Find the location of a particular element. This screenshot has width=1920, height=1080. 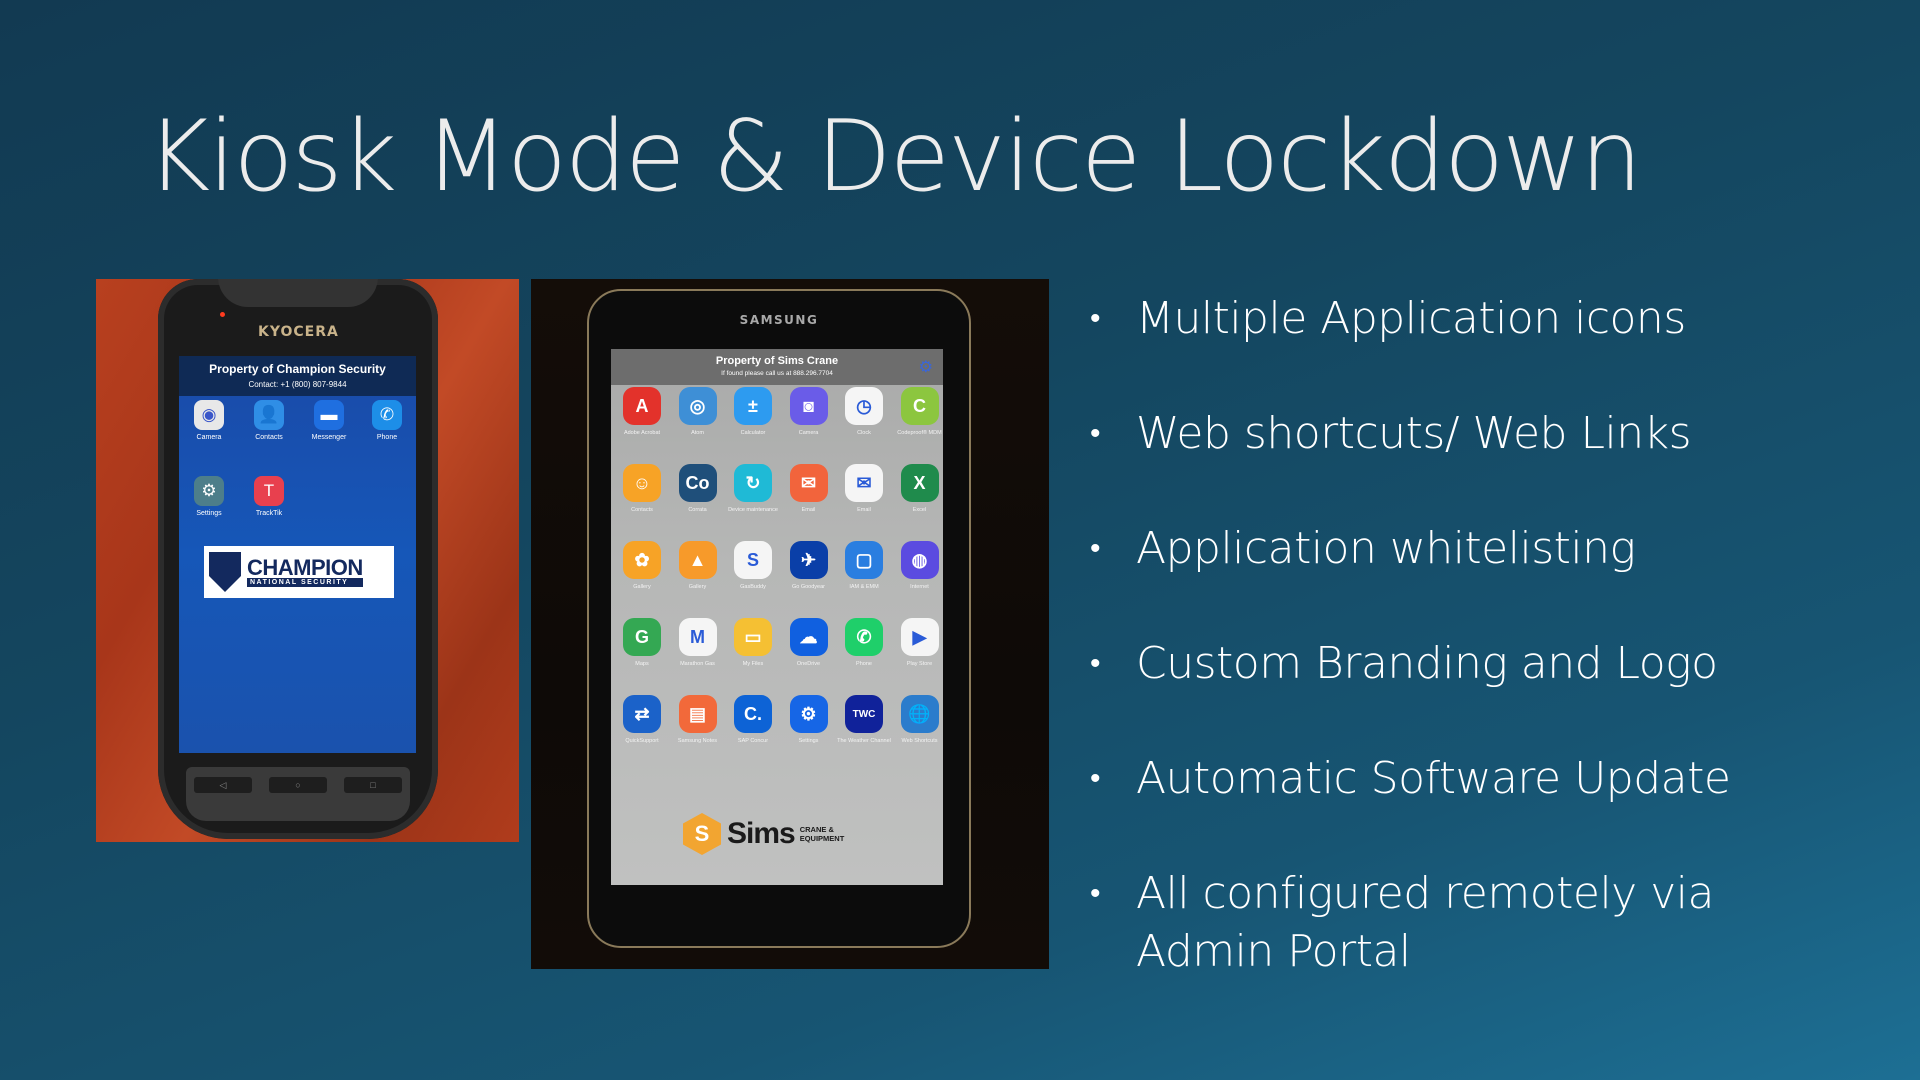

gear-icon: ⚙ is located at coordinates (925, 367).